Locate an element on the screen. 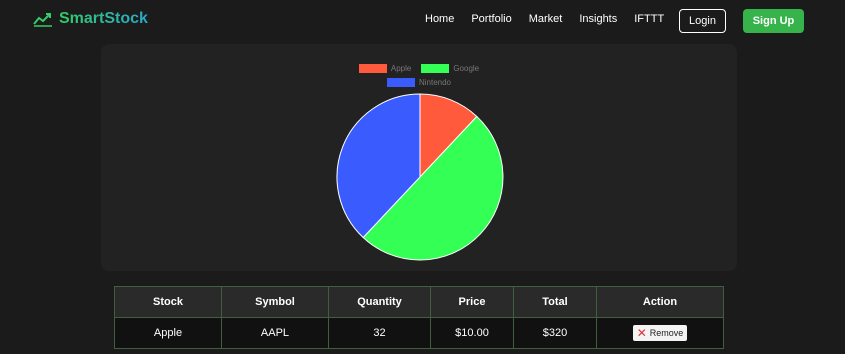 The image size is (849, 354). cell-price: $10.00 is located at coordinates (472, 333).